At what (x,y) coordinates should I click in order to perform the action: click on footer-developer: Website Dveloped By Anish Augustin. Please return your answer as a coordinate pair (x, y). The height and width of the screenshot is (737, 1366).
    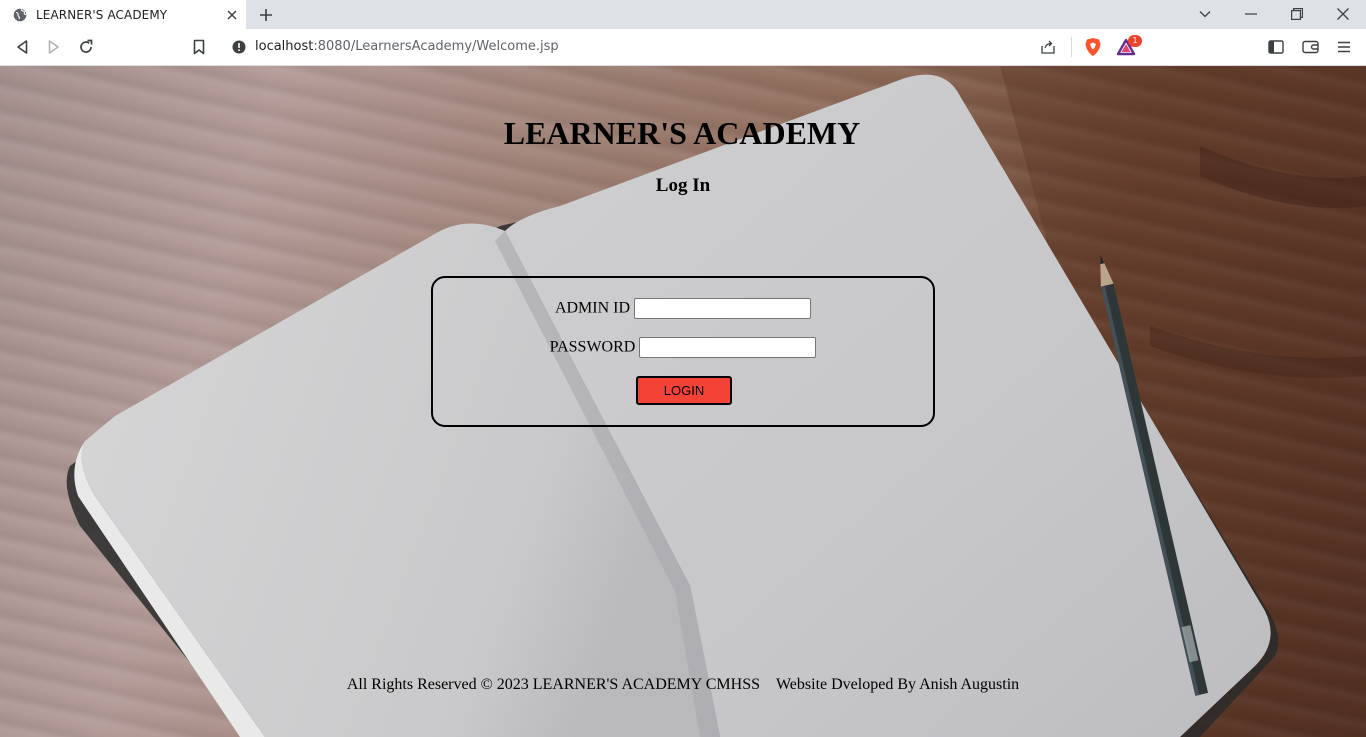
    Looking at the image, I should click on (897, 684).